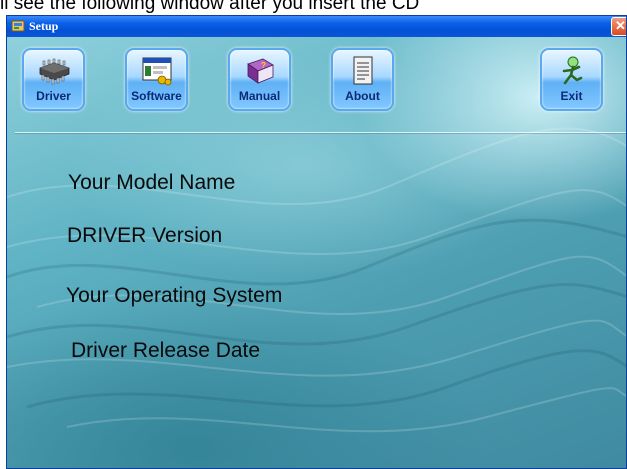  I want to click on document-icon, so click(362, 70).